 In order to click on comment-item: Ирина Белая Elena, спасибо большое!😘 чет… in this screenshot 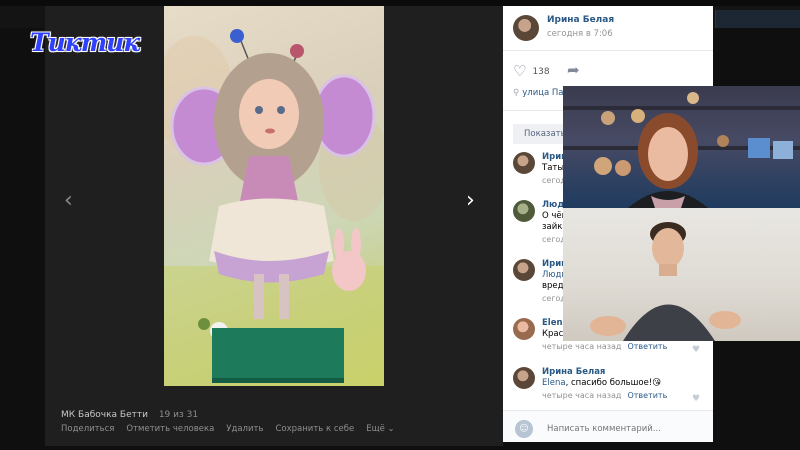, I will do `click(590, 384)`.